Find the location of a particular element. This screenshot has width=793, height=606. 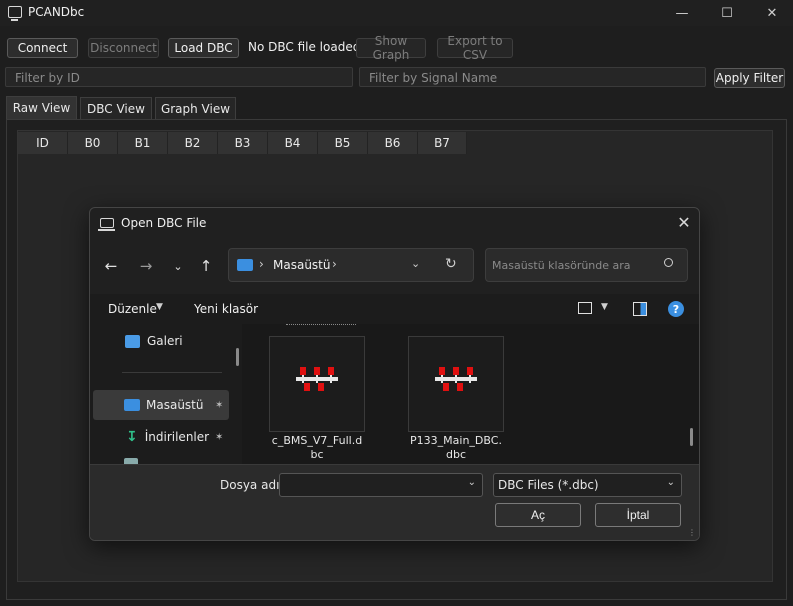

search-icon is located at coordinates (668, 262).